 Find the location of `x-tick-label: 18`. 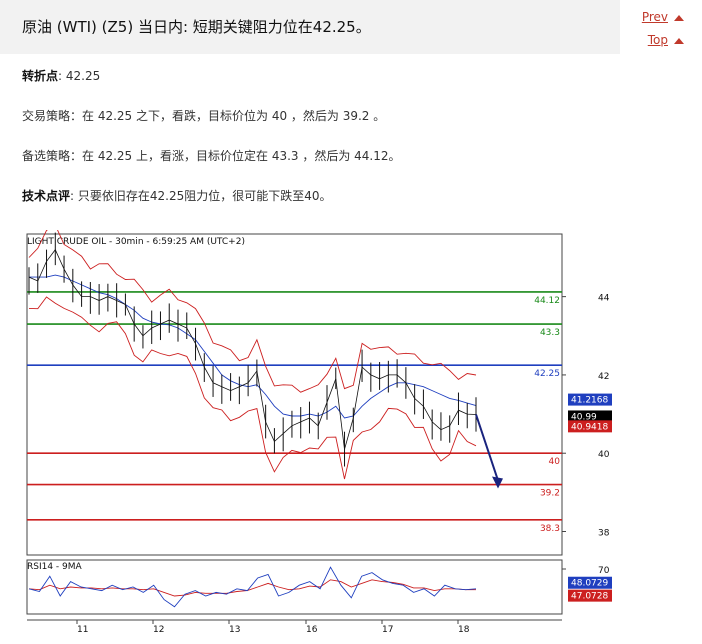

x-tick-label: 18 is located at coordinates (464, 630).